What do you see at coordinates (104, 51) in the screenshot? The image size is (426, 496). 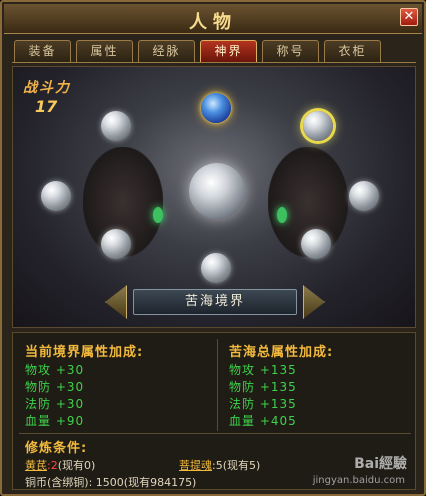 I see `tab-attributes: 属性` at bounding box center [104, 51].